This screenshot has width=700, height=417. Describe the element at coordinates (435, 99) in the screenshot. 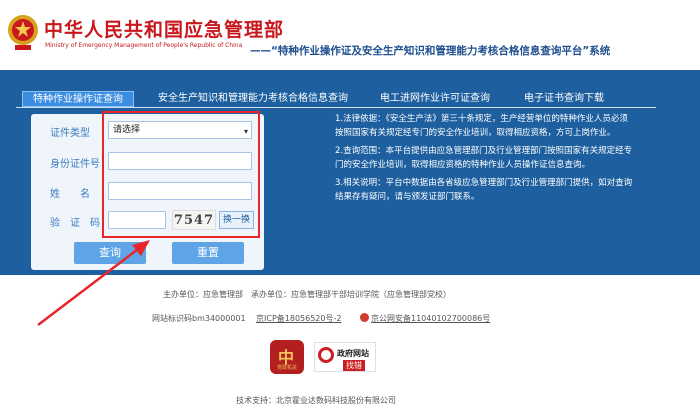

I see `tab-electrician-permit: 电工进网作业许可证查询` at that location.